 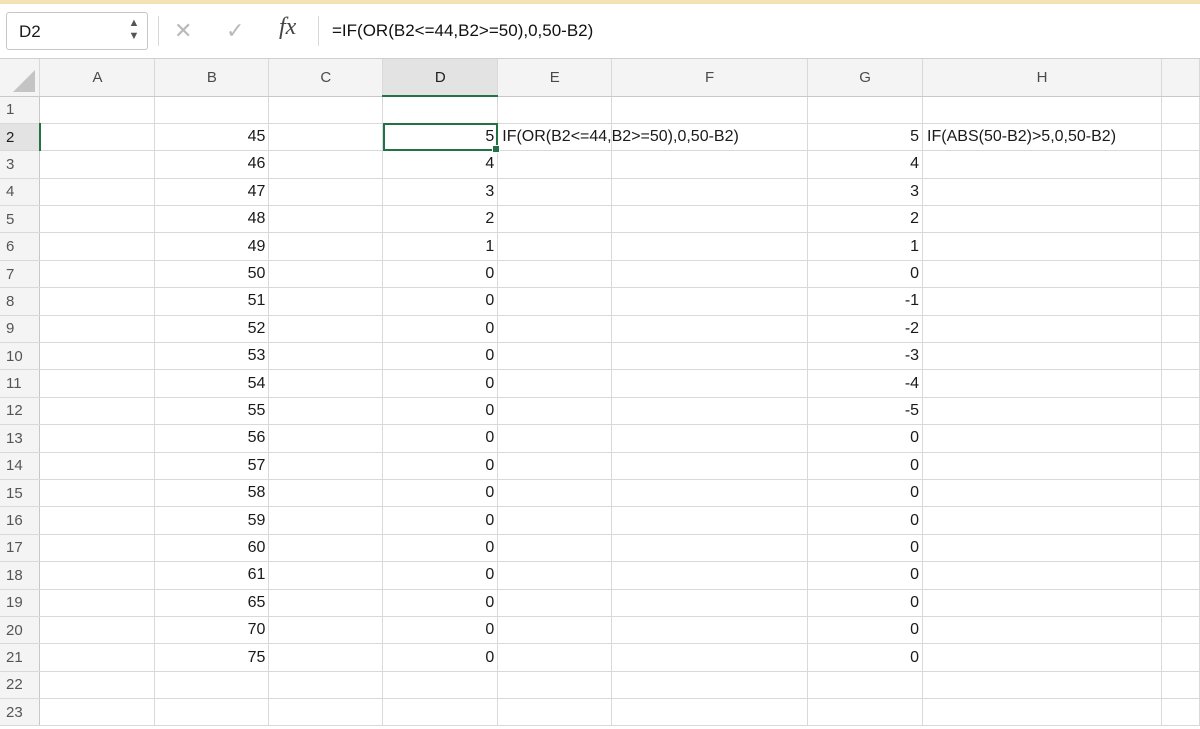 I want to click on cell-i18, so click(x=1180, y=575).